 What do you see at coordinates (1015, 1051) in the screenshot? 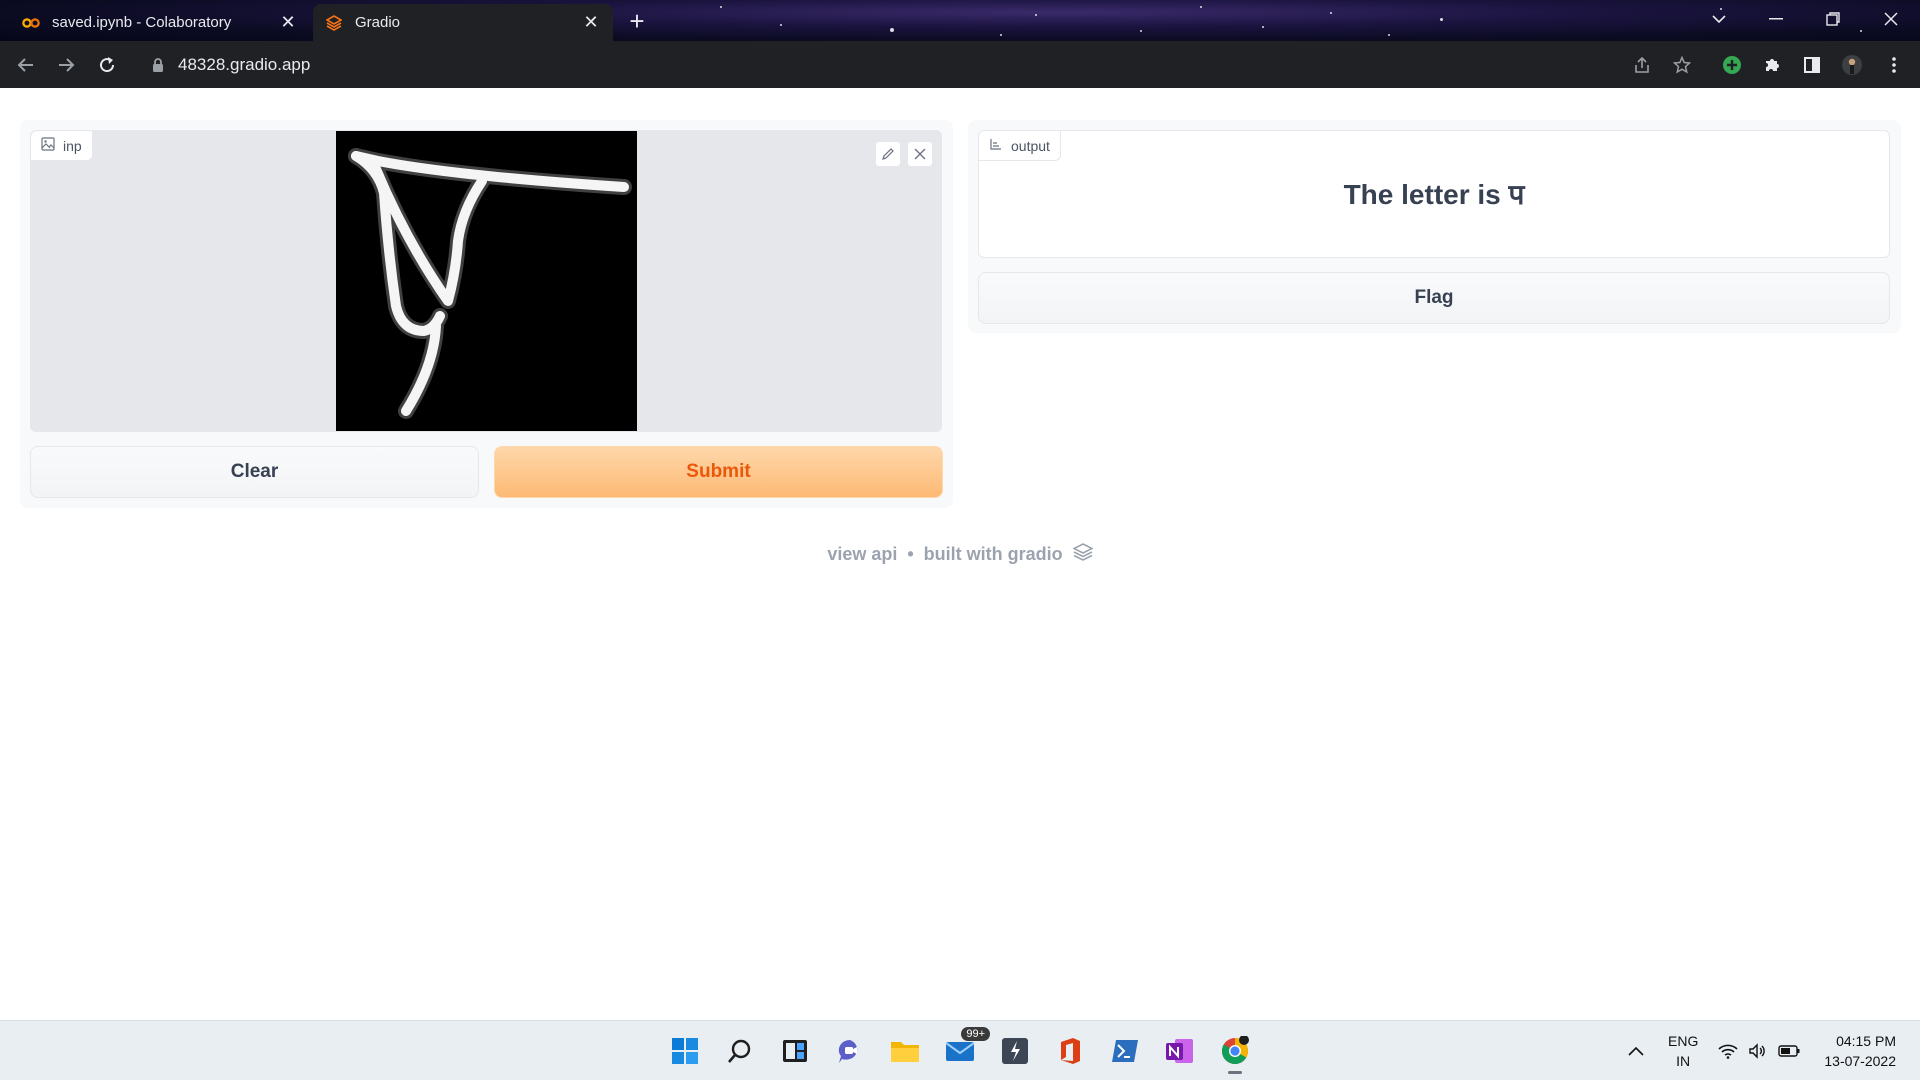
I see `powershell-alt-icon` at bounding box center [1015, 1051].